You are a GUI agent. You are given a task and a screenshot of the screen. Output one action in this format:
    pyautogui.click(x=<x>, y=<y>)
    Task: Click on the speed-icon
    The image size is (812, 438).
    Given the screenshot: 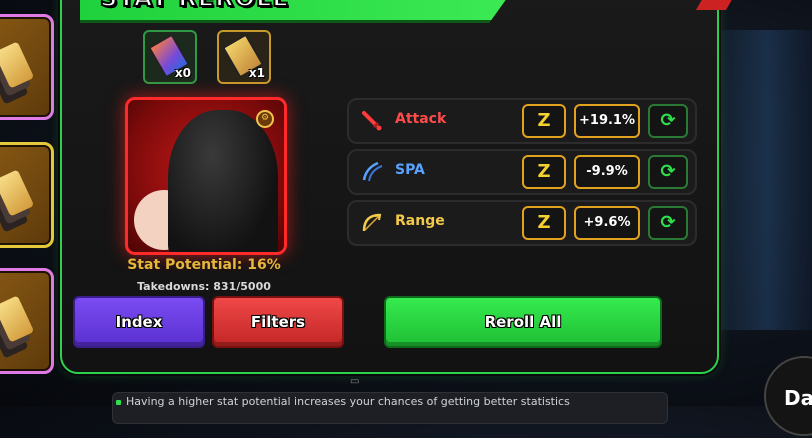 What is the action you would take?
    pyautogui.click(x=372, y=172)
    